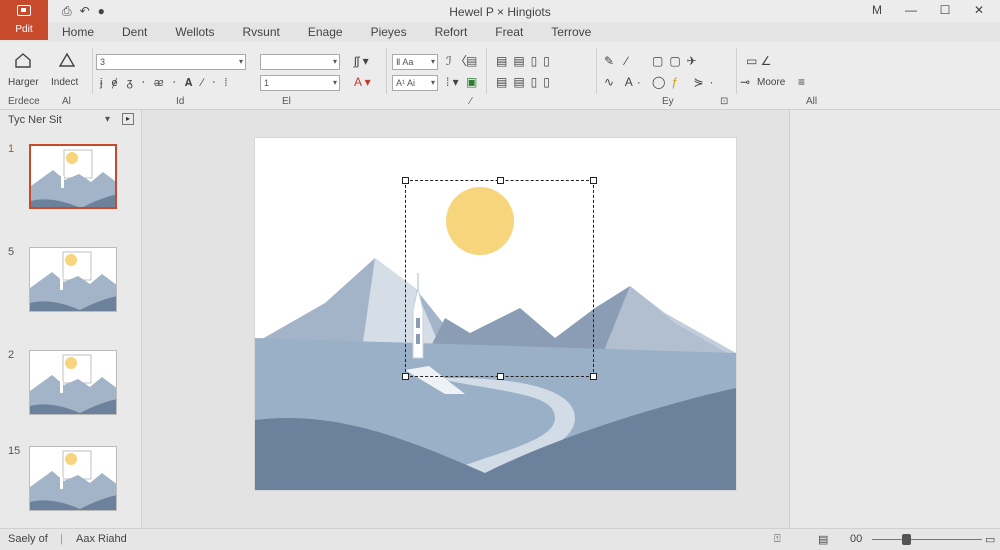 This screenshot has width=1000, height=550. Describe the element at coordinates (24, 101) in the screenshot. I see `group-label-clipboard: Erdece` at that location.